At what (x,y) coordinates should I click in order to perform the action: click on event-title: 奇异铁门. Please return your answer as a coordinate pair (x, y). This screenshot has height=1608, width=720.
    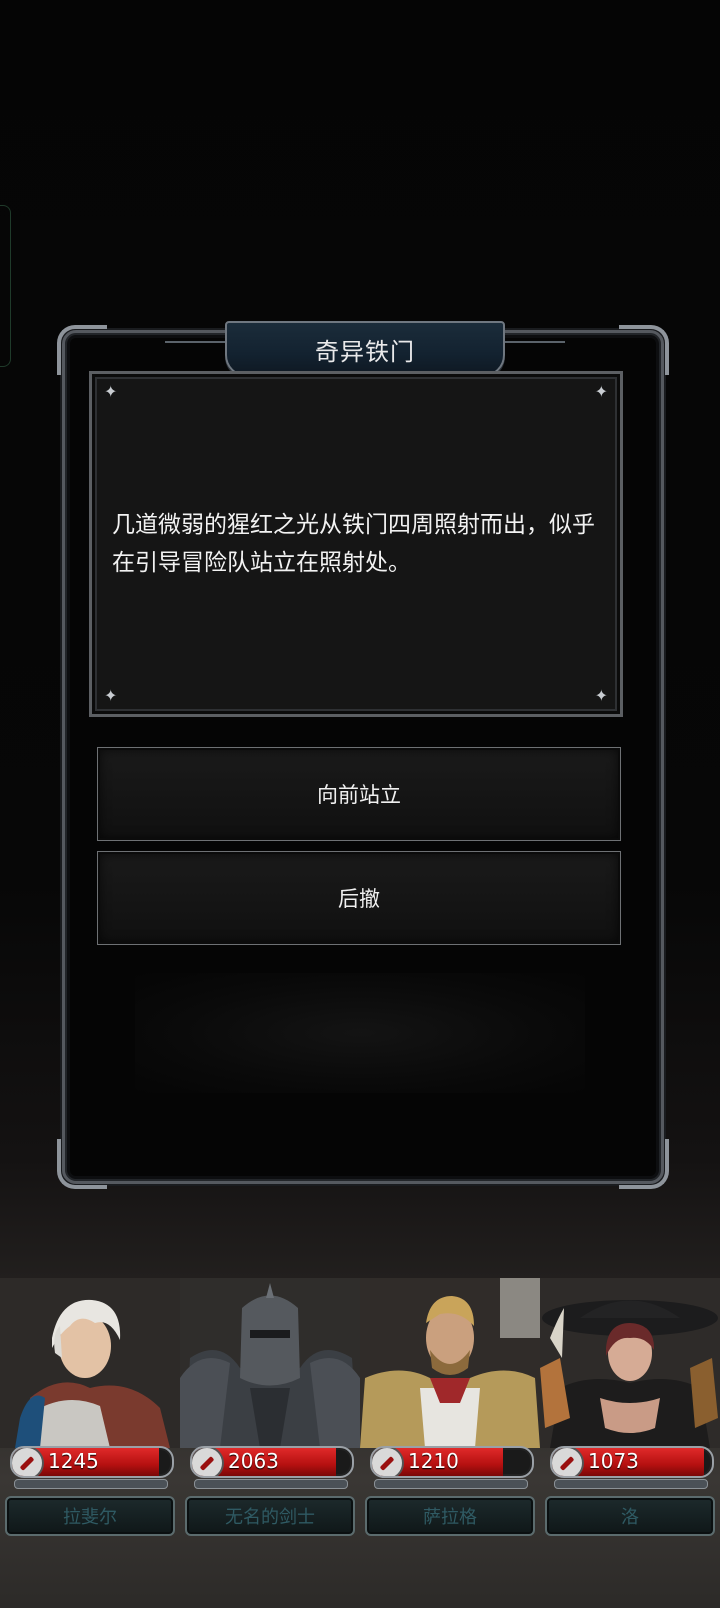
    Looking at the image, I should click on (365, 351).